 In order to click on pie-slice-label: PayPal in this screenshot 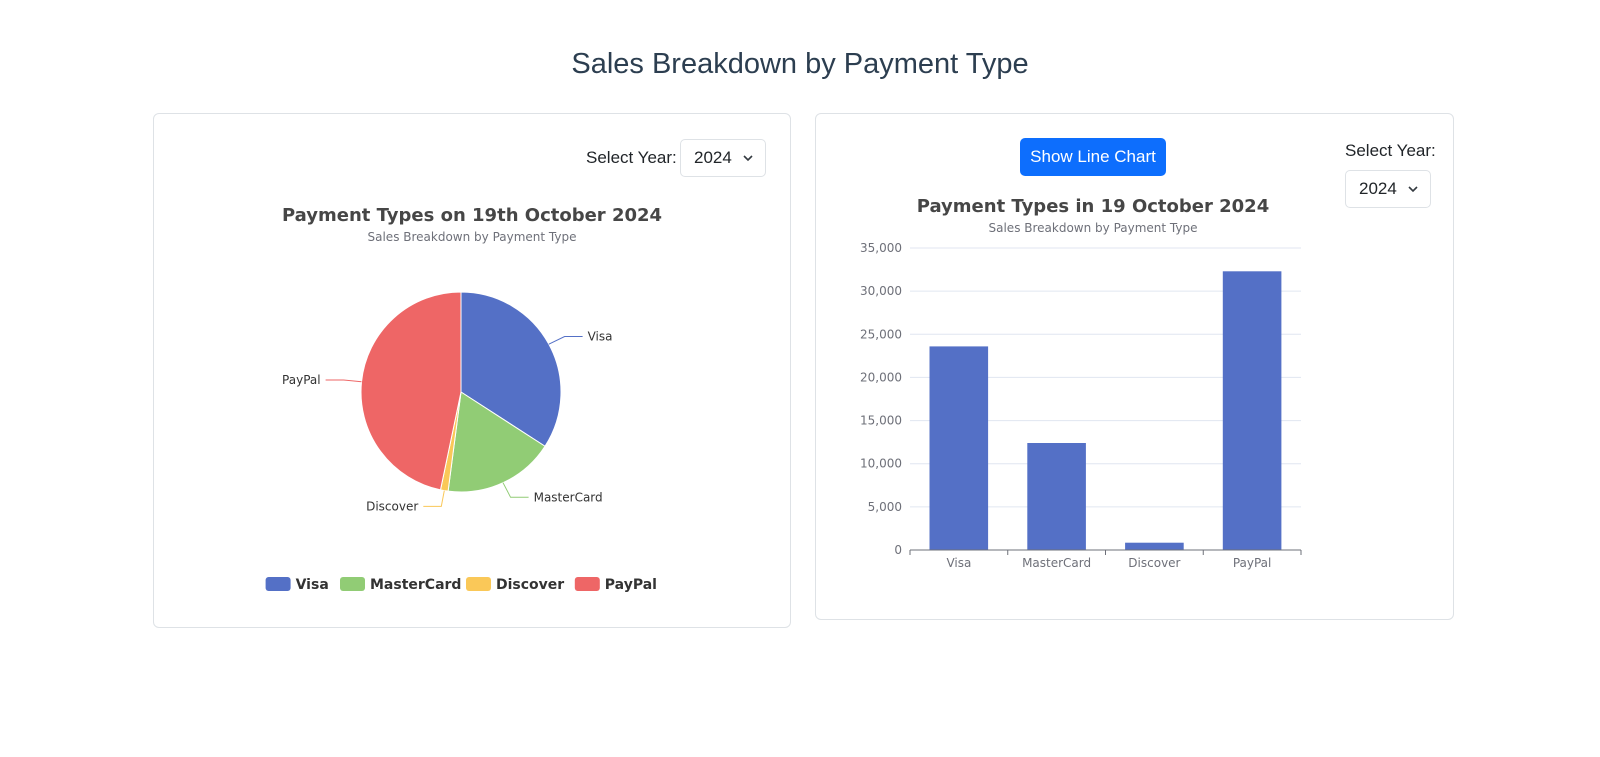, I will do `click(301, 380)`.